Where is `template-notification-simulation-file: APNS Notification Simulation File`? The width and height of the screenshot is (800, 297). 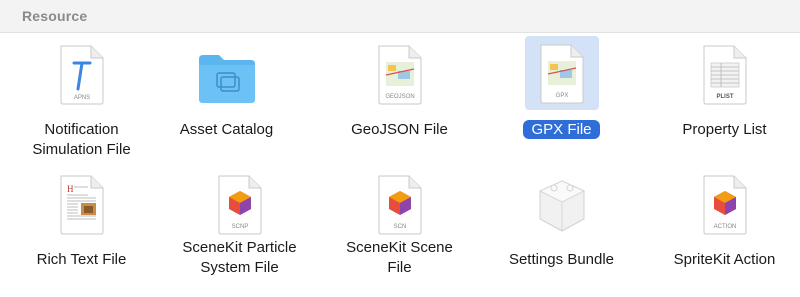 template-notification-simulation-file: APNS Notification Simulation File is located at coordinates (81, 98).